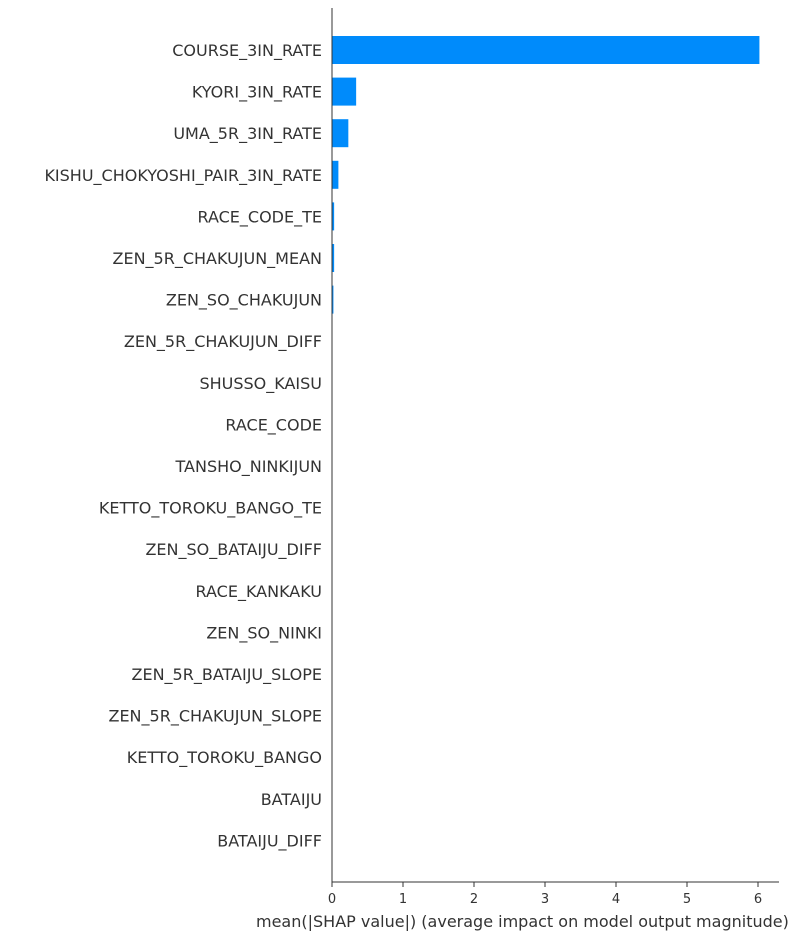 The image size is (789, 940). What do you see at coordinates (758, 899) in the screenshot?
I see `x-tick-label: 6` at bounding box center [758, 899].